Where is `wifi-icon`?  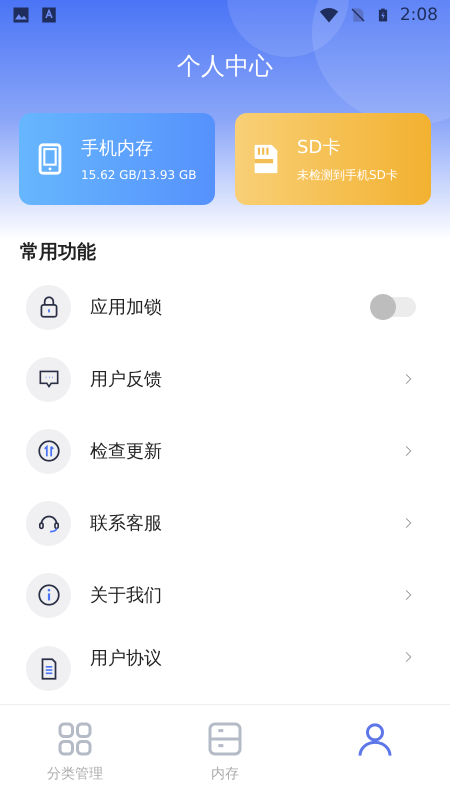 wifi-icon is located at coordinates (329, 15).